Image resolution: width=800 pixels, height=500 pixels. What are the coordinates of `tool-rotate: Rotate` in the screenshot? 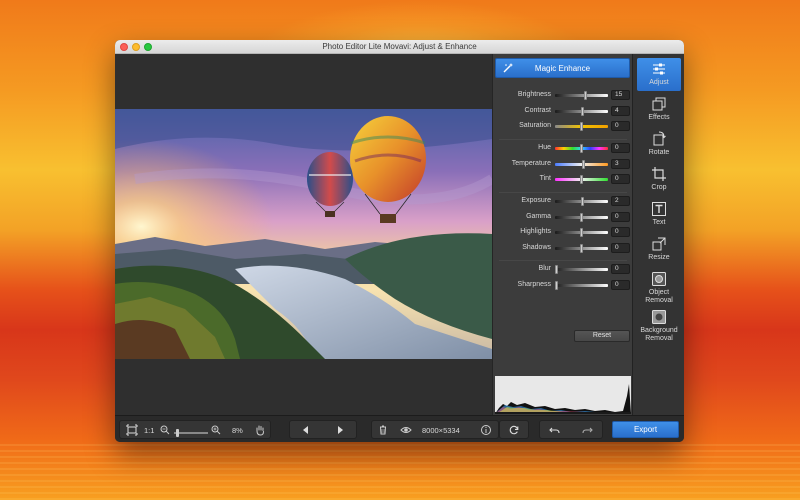 It's located at (659, 144).